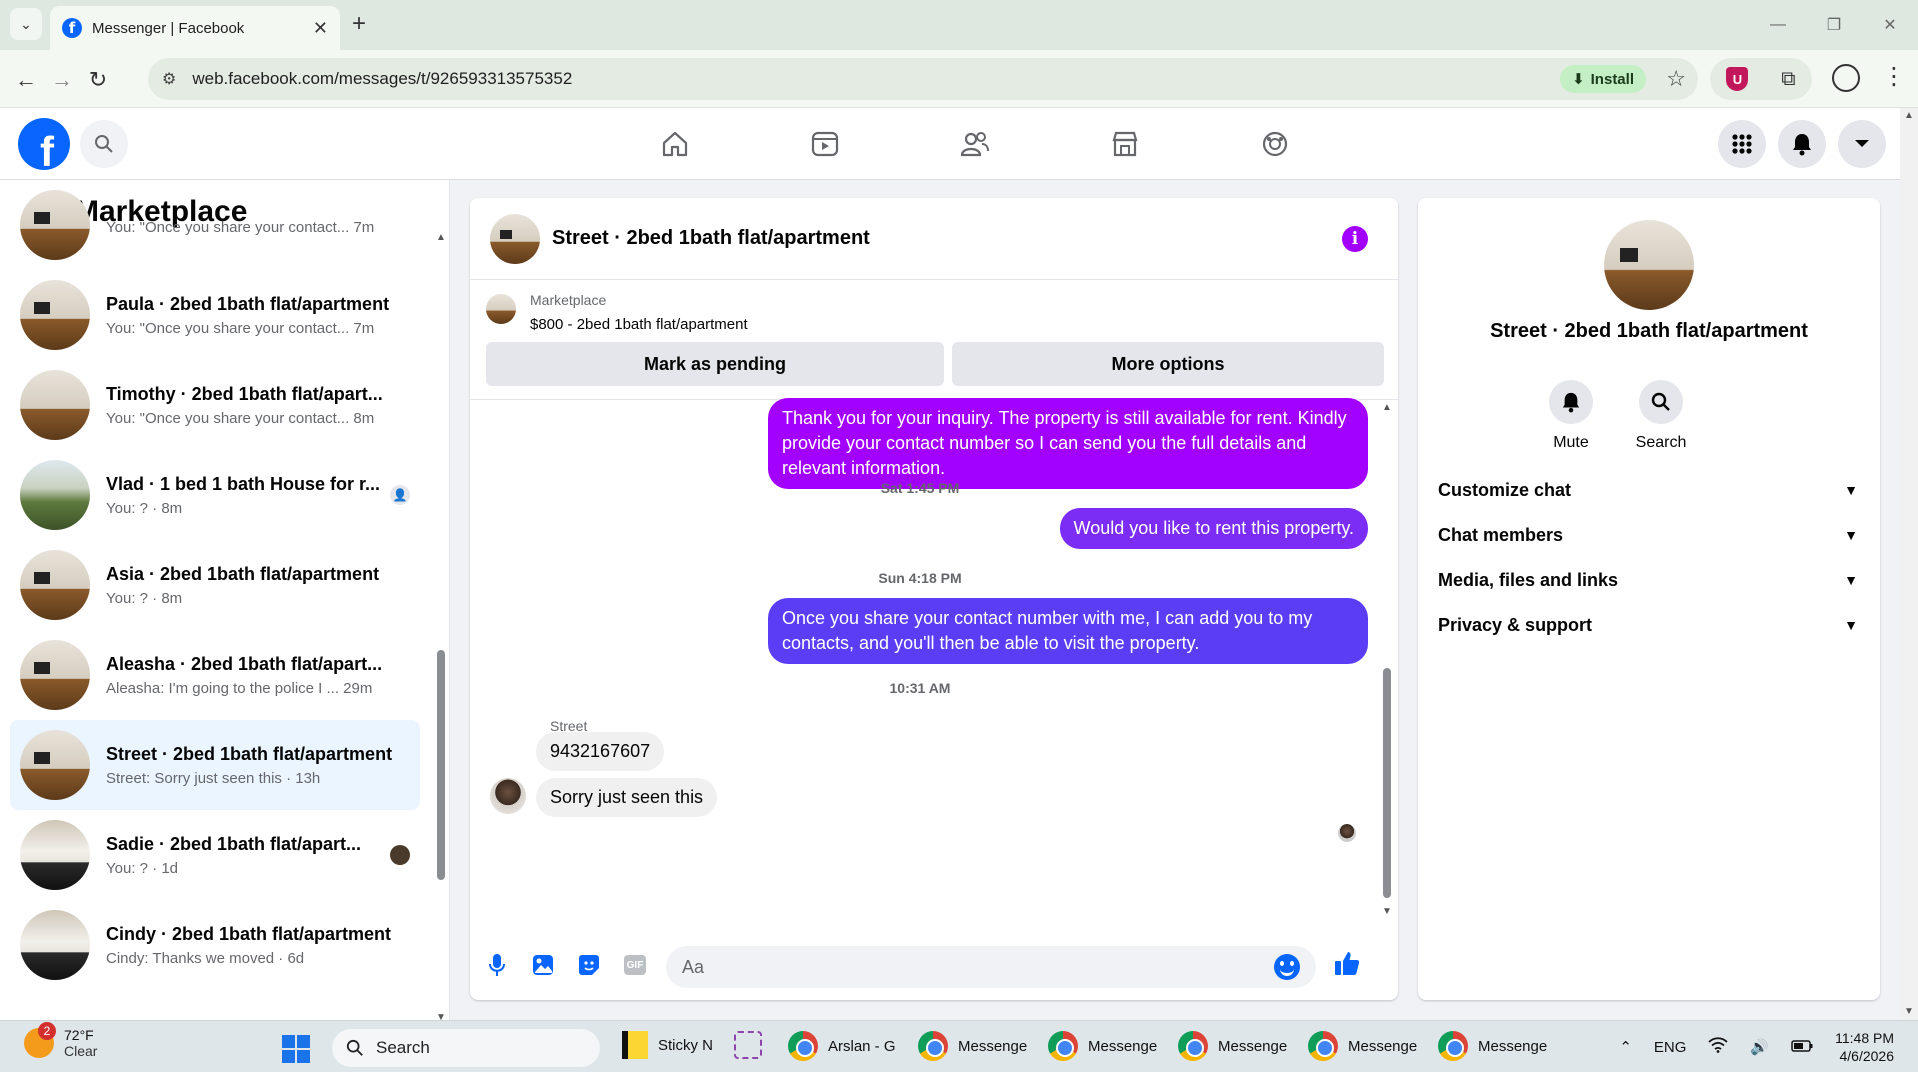  Describe the element at coordinates (1670, 1047) in the screenshot. I see `language-indicator: ENG` at that location.